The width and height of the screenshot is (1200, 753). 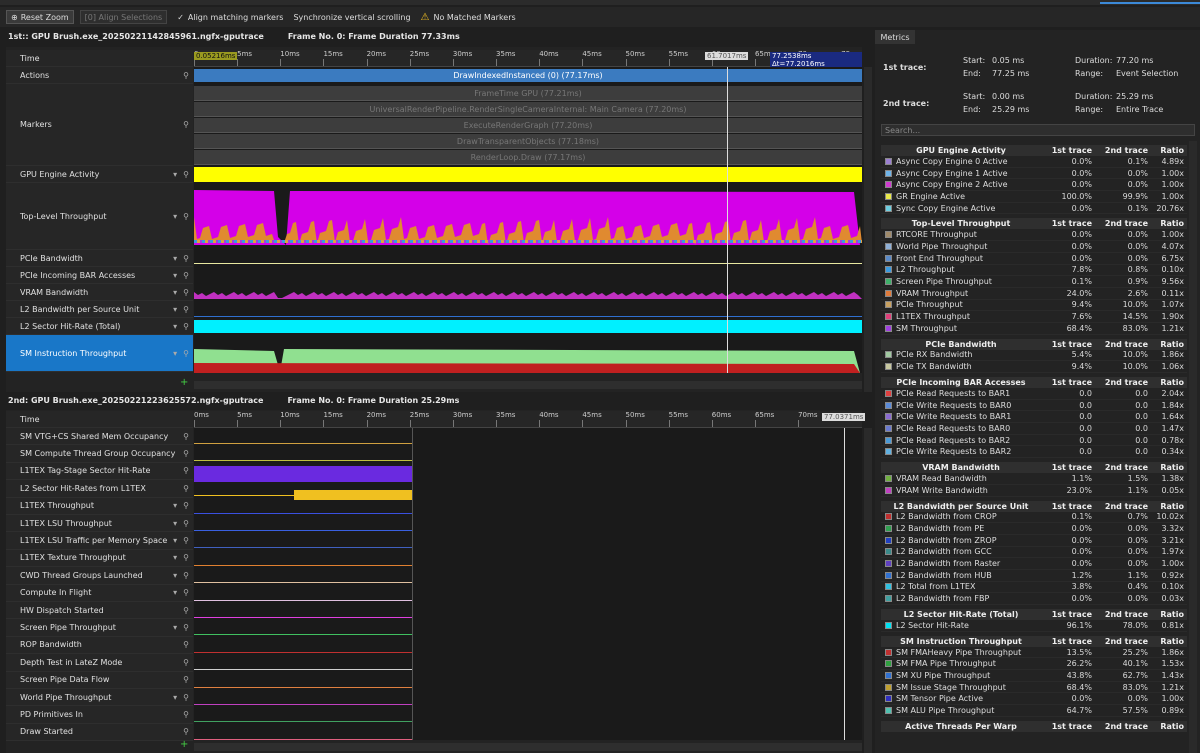 What do you see at coordinates (99, 125) in the screenshot?
I see `row-label: Markers ⚲` at bounding box center [99, 125].